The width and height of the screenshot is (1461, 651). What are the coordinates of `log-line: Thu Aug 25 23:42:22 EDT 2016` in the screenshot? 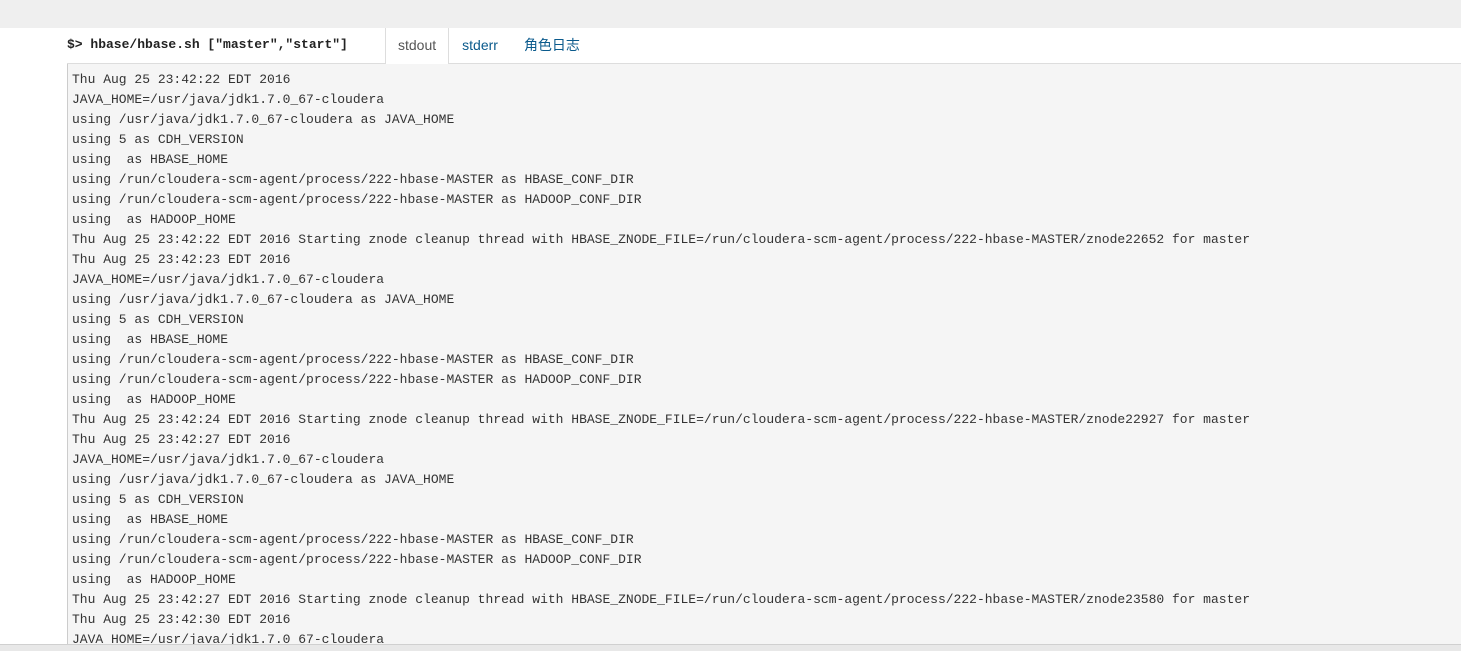 It's located at (181, 79).